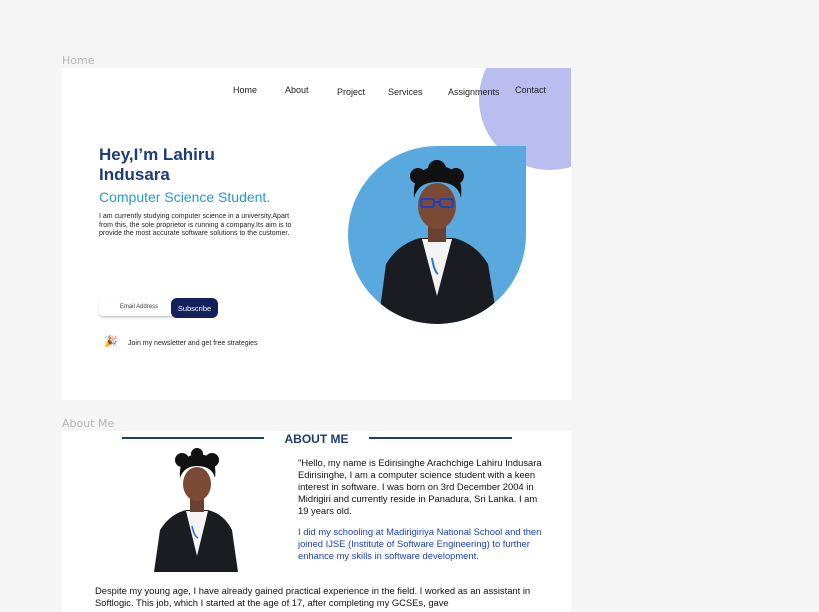  What do you see at coordinates (474, 92) in the screenshot?
I see `nav-assignments: Assignments` at bounding box center [474, 92].